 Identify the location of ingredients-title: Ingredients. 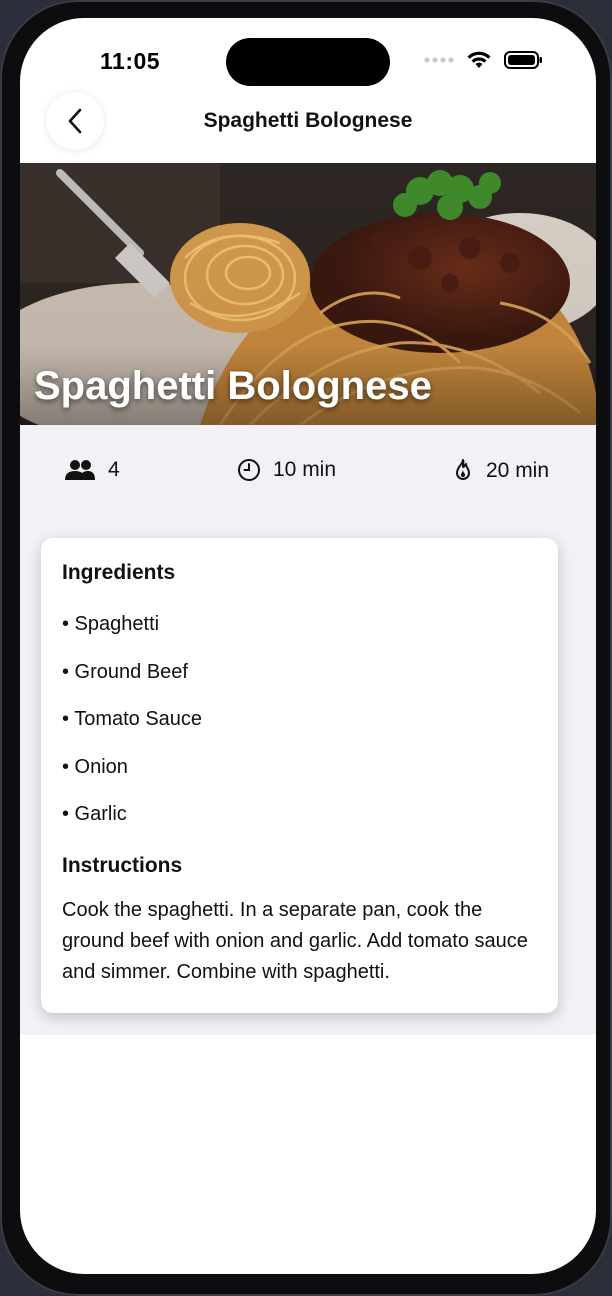
(119, 572).